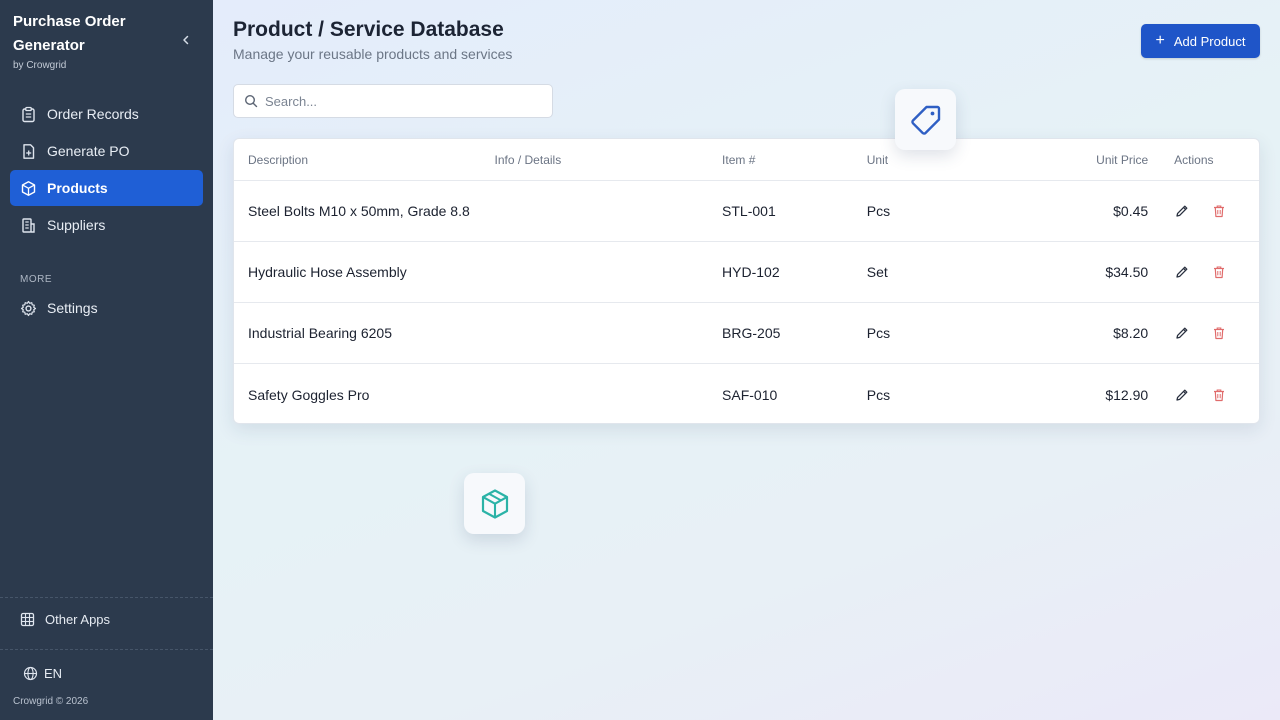  Describe the element at coordinates (942, 160) in the screenshot. I see `column-header-unit: Unit` at that location.